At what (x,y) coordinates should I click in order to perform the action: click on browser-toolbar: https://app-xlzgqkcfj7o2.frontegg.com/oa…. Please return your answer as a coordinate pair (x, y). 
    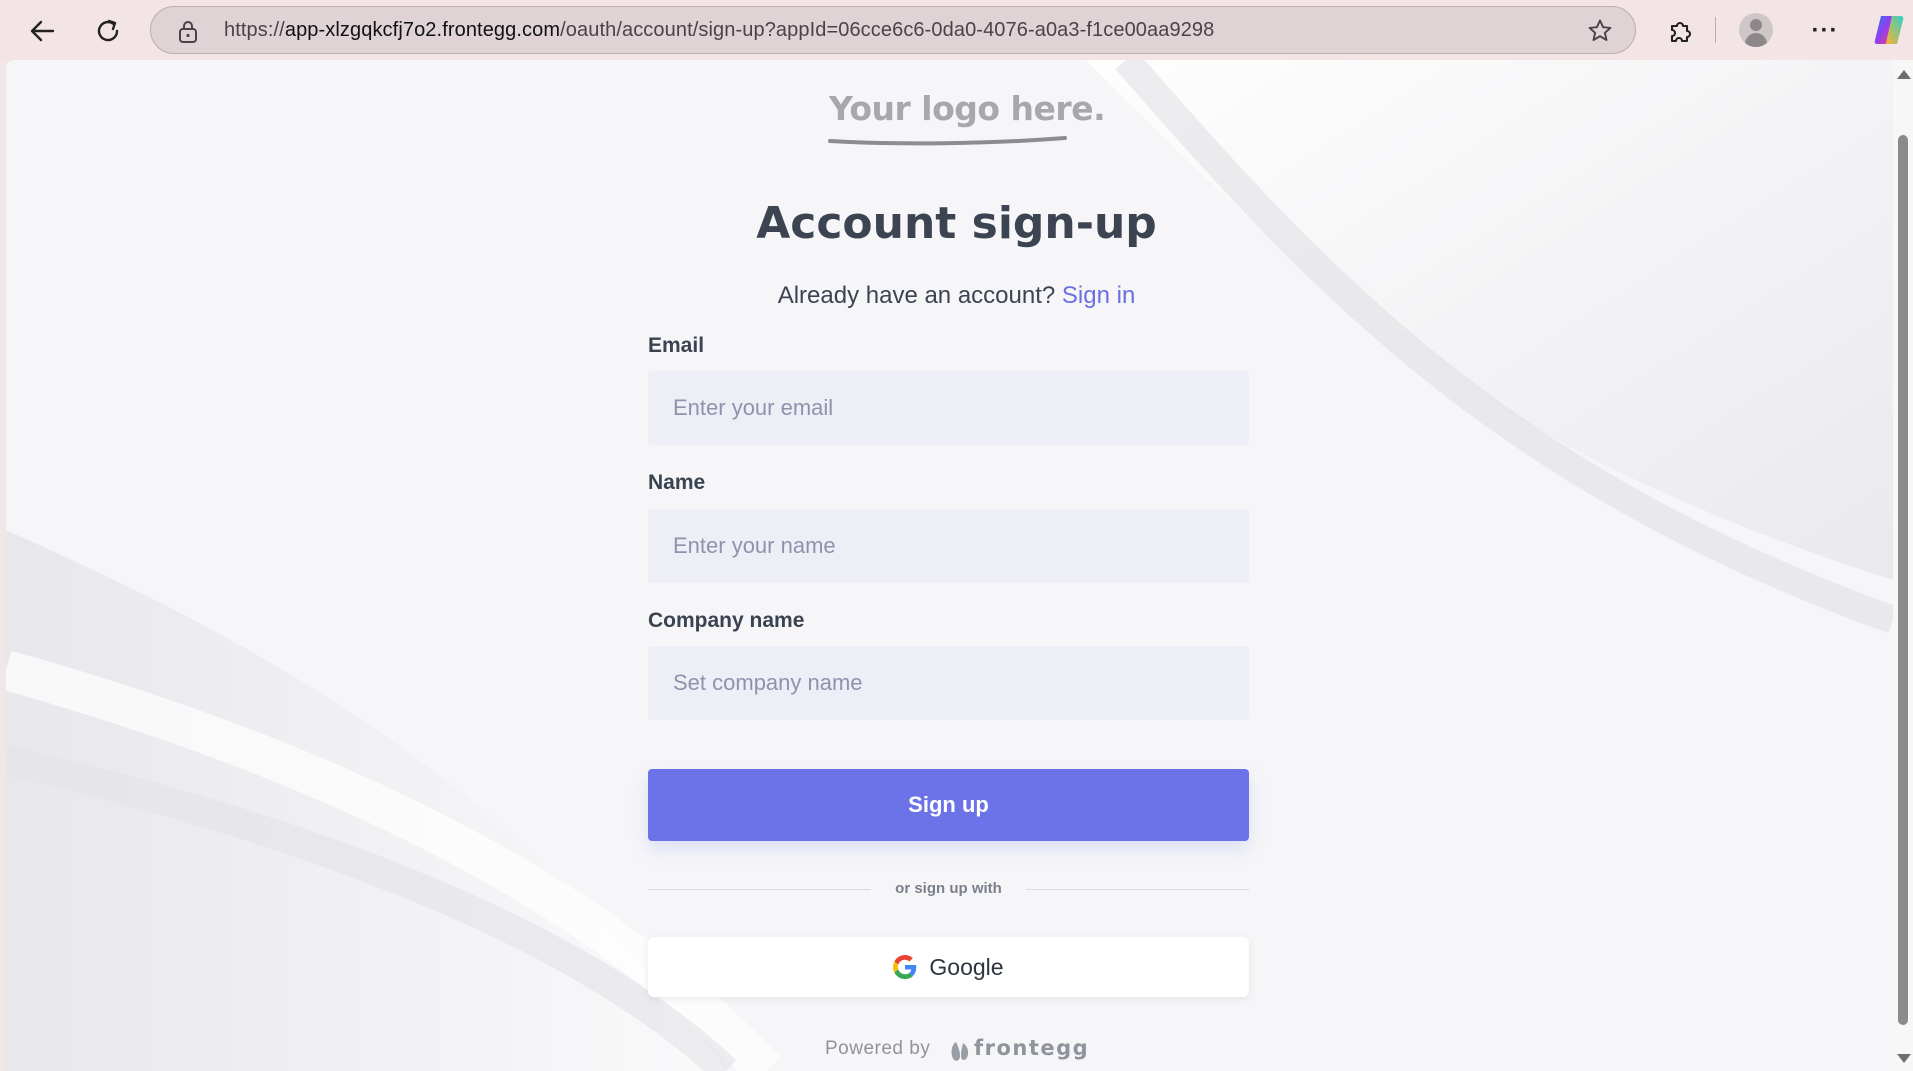
    Looking at the image, I should click on (956, 30).